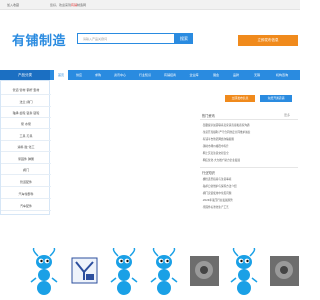 The image size is (320, 300). Describe the element at coordinates (282, 75) in the screenshot. I see `nav-item: 机构咨询` at that location.